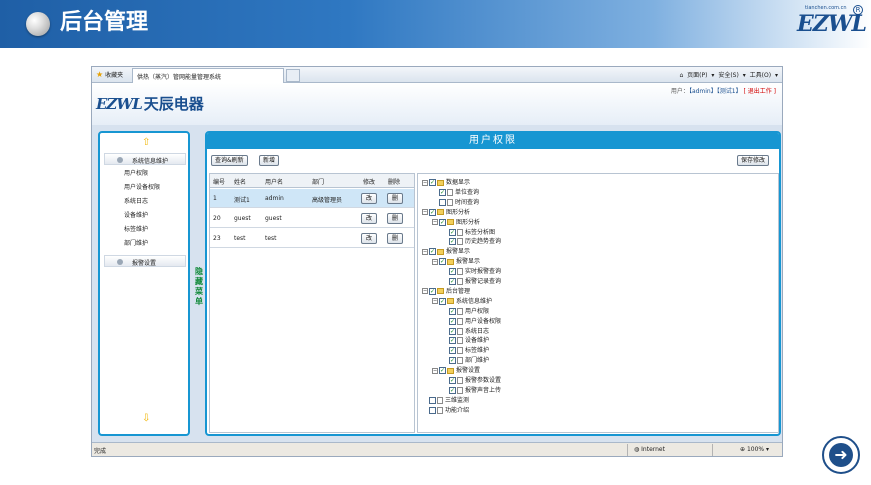 The height and width of the screenshot is (485, 871). What do you see at coordinates (136, 242) in the screenshot?
I see `menu-item-department-maintenance: 部门维护` at bounding box center [136, 242].